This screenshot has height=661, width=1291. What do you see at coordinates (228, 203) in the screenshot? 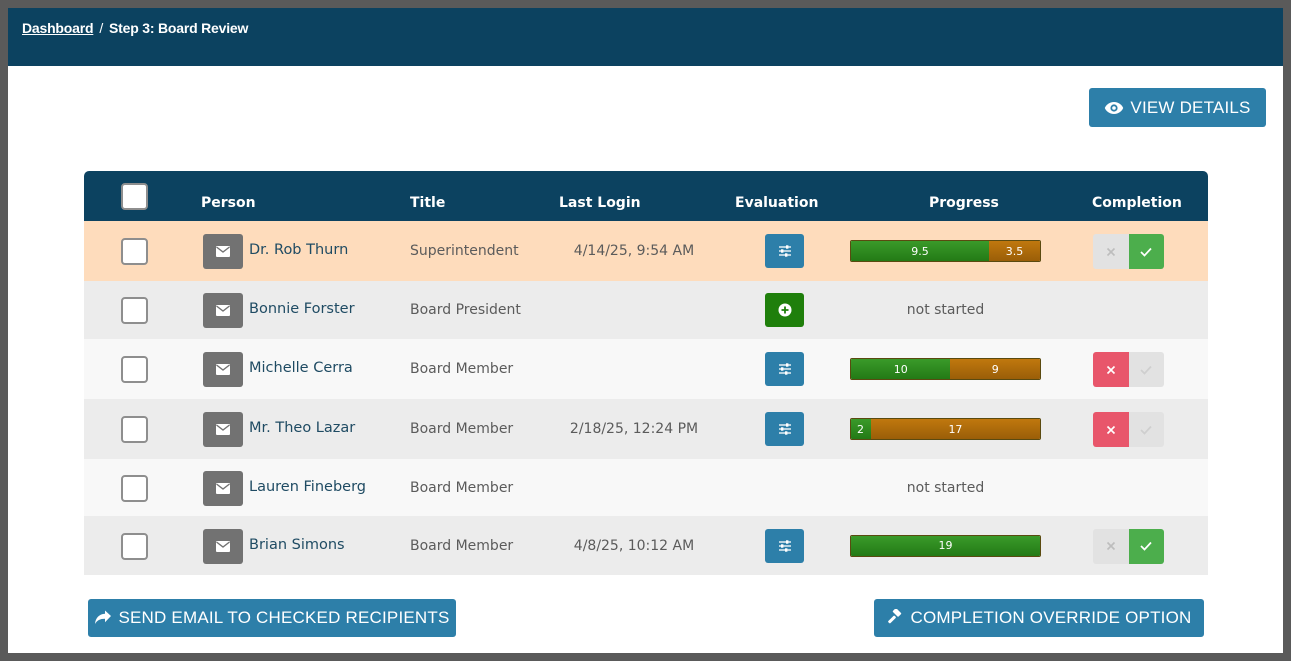
I see `header-person: Person` at bounding box center [228, 203].